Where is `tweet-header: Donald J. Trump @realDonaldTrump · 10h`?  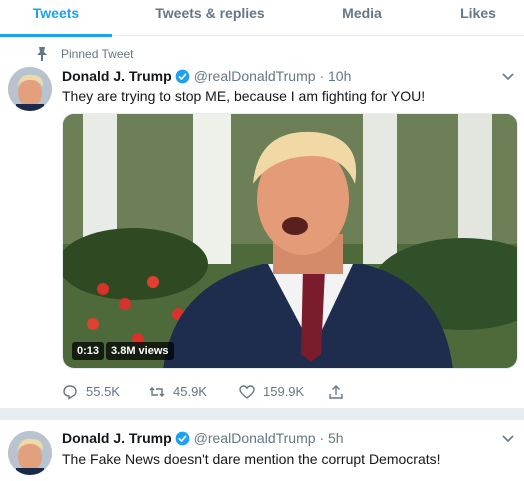 tweet-header: Donald J. Trump @realDonaldTrump · 10h is located at coordinates (206, 76).